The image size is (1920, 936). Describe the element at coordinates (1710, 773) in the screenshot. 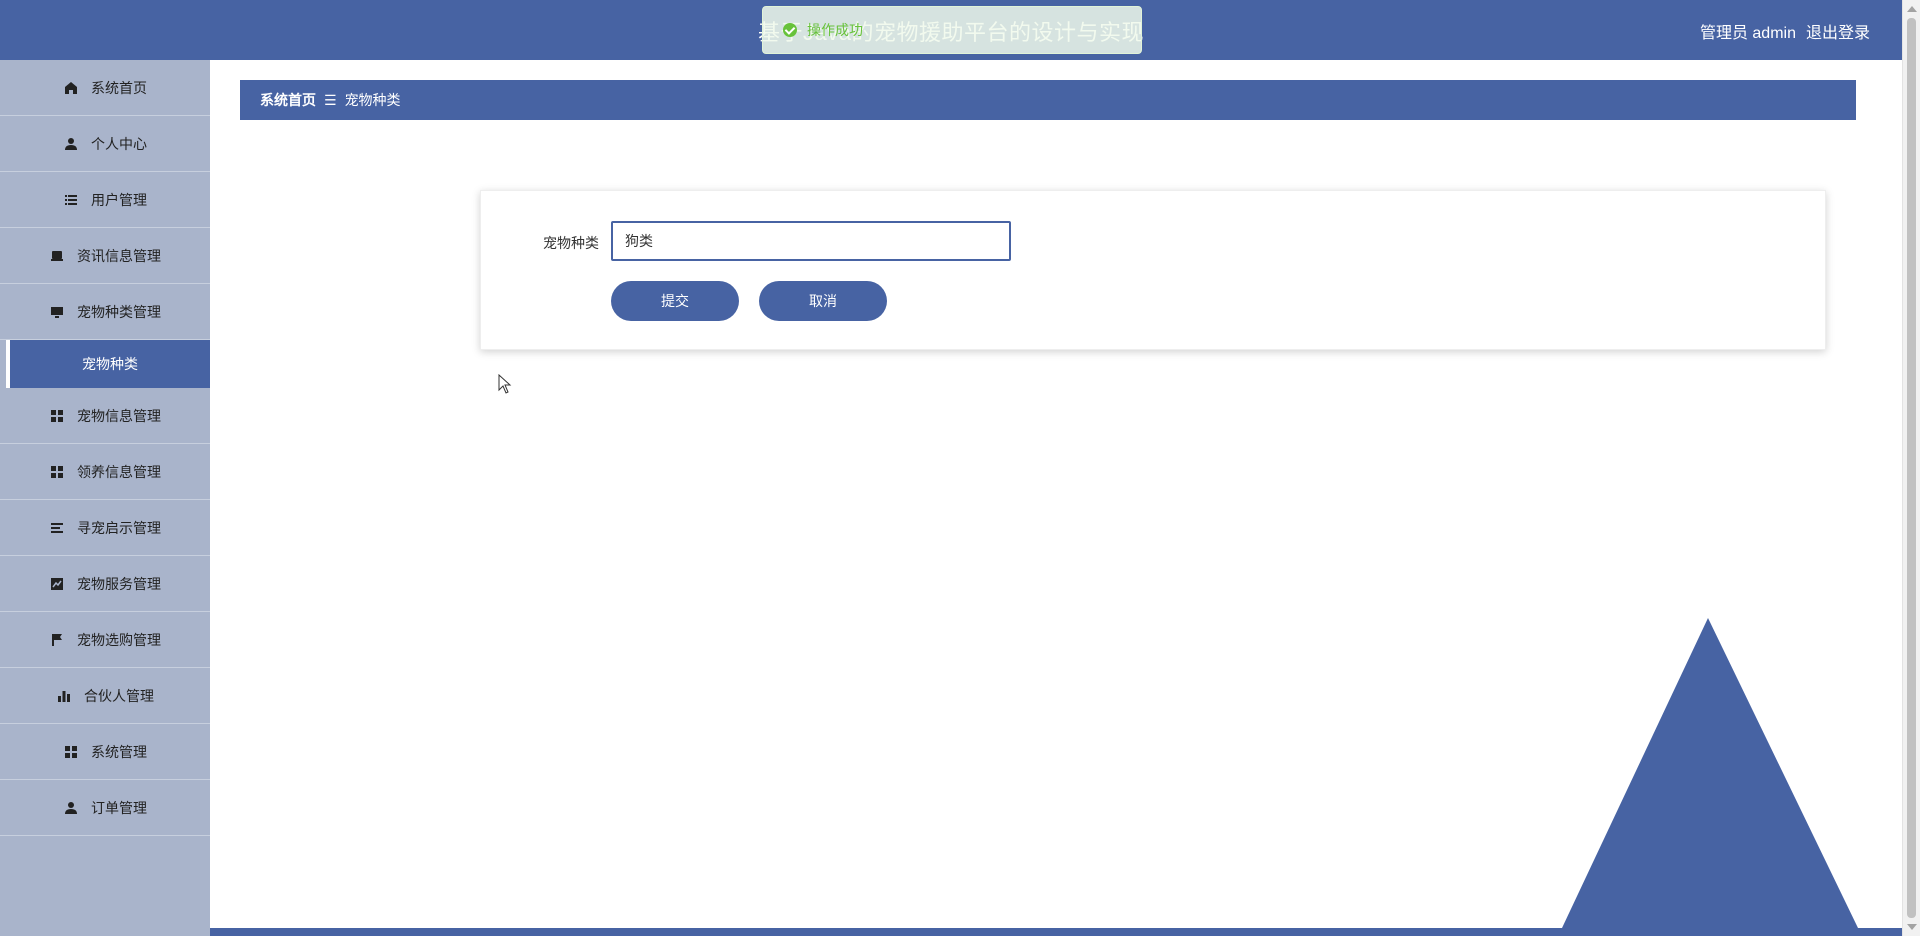

I see `decorative-triangle` at that location.